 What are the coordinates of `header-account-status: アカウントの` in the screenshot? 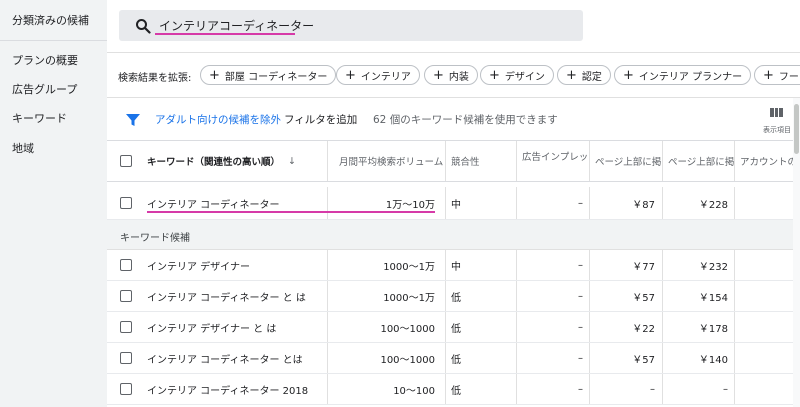 It's located at (770, 161).